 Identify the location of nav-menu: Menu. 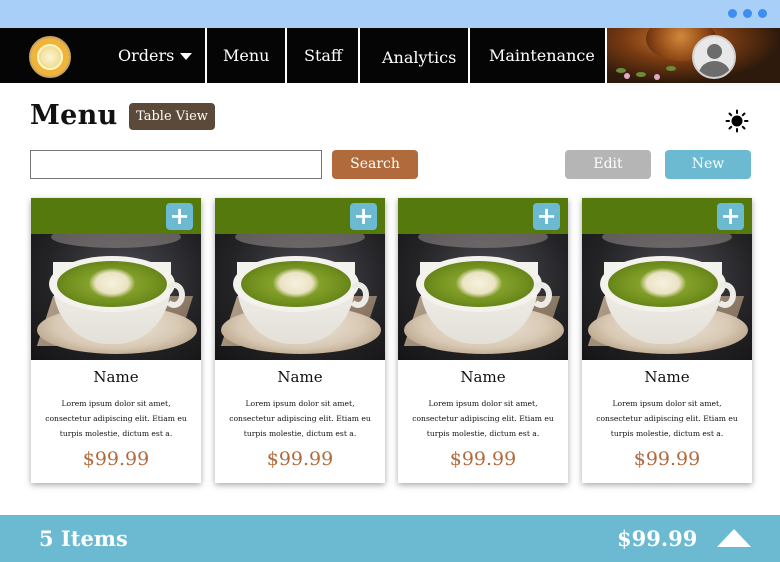
(246, 55).